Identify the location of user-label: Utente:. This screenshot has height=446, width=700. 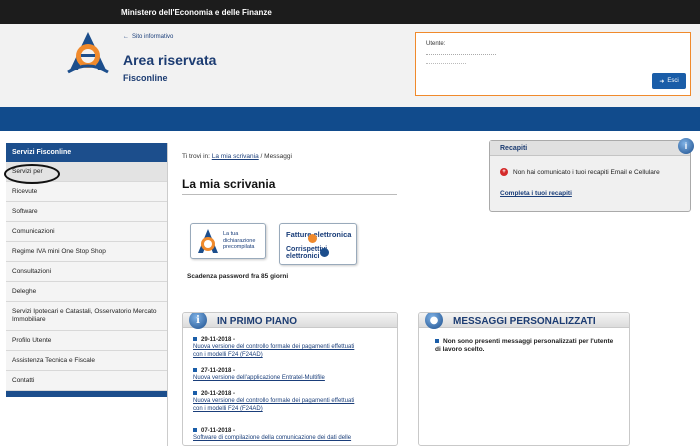
(436, 44).